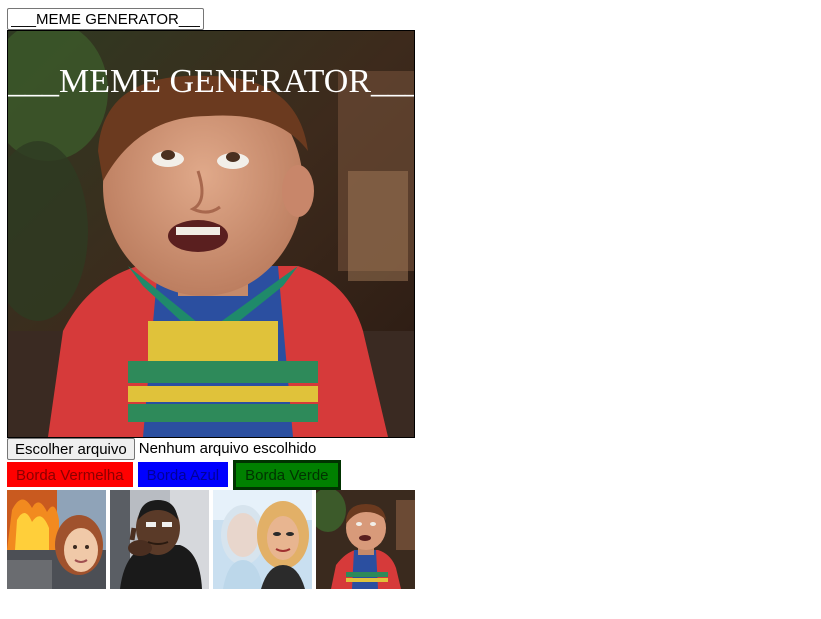  Describe the element at coordinates (287, 475) in the screenshot. I see `green-border-button: Borda Verde` at that location.